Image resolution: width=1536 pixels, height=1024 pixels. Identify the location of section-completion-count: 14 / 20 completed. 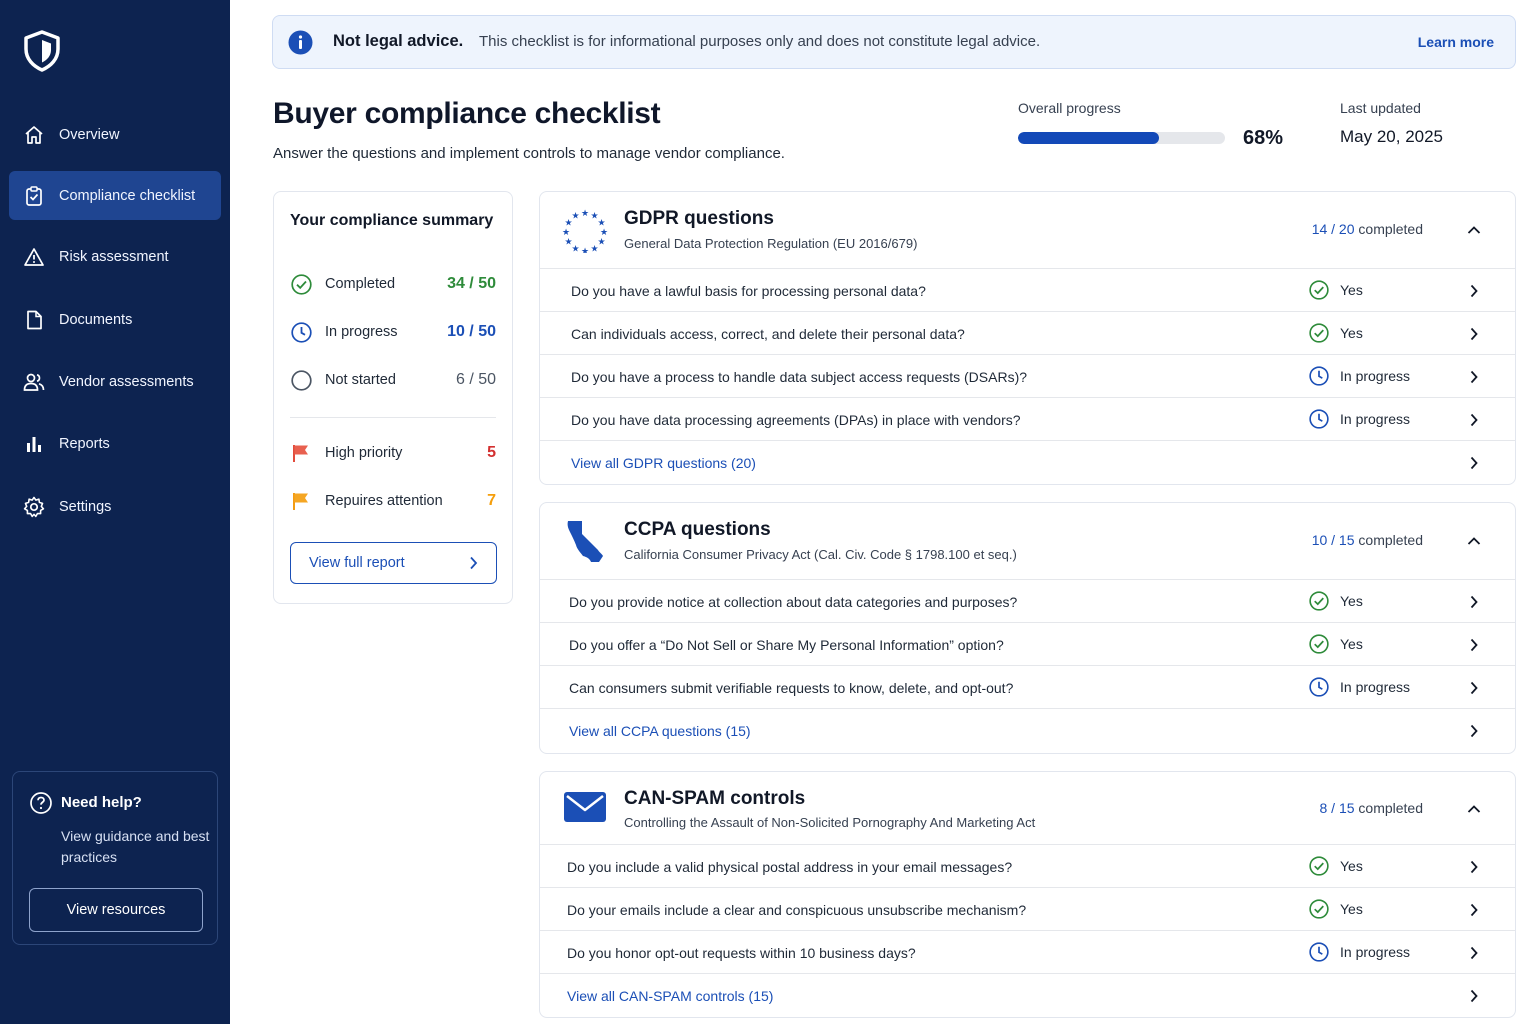
(1367, 229).